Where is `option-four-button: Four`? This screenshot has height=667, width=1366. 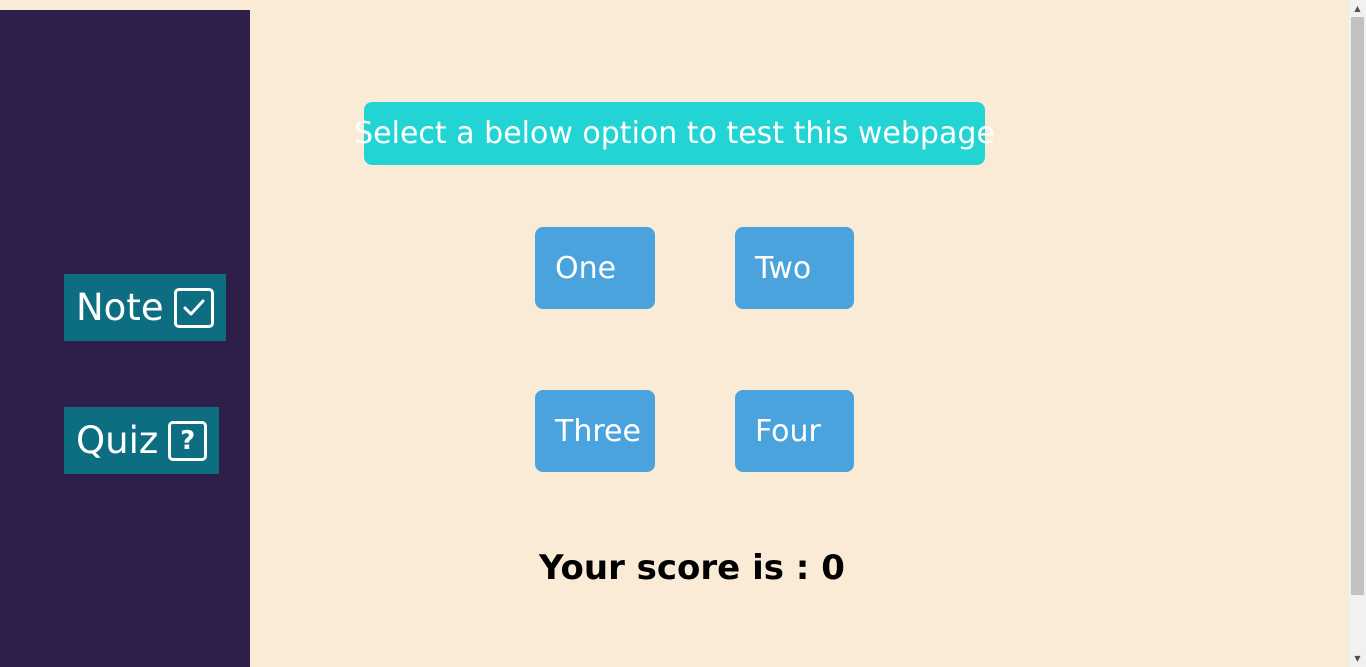
option-four-button: Four is located at coordinates (794, 431).